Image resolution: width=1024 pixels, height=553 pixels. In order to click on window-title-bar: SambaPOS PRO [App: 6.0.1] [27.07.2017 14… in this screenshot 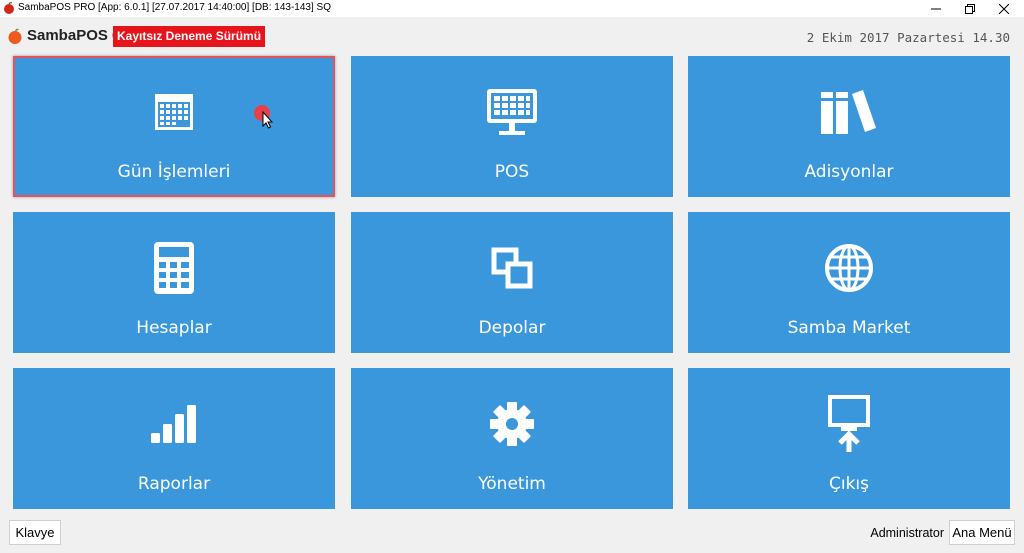, I will do `click(512, 8)`.